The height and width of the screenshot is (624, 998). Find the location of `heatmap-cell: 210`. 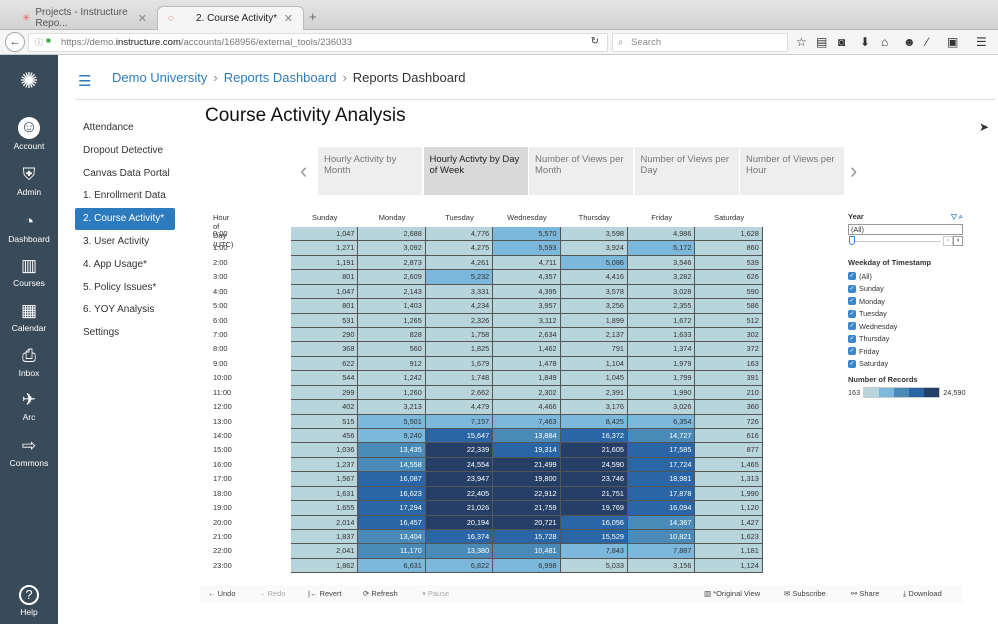

heatmap-cell: 210 is located at coordinates (729, 393).